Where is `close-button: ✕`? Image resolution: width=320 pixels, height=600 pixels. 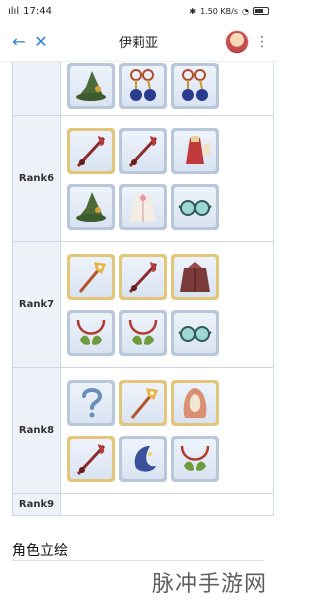 close-button: ✕ is located at coordinates (41, 42).